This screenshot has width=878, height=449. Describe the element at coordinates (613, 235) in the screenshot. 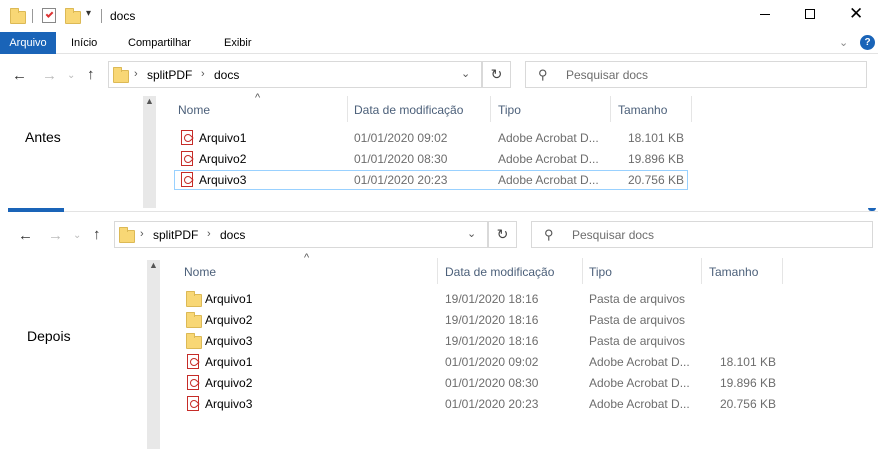

I see `search-placeholder: Pesquisar docs` at that location.